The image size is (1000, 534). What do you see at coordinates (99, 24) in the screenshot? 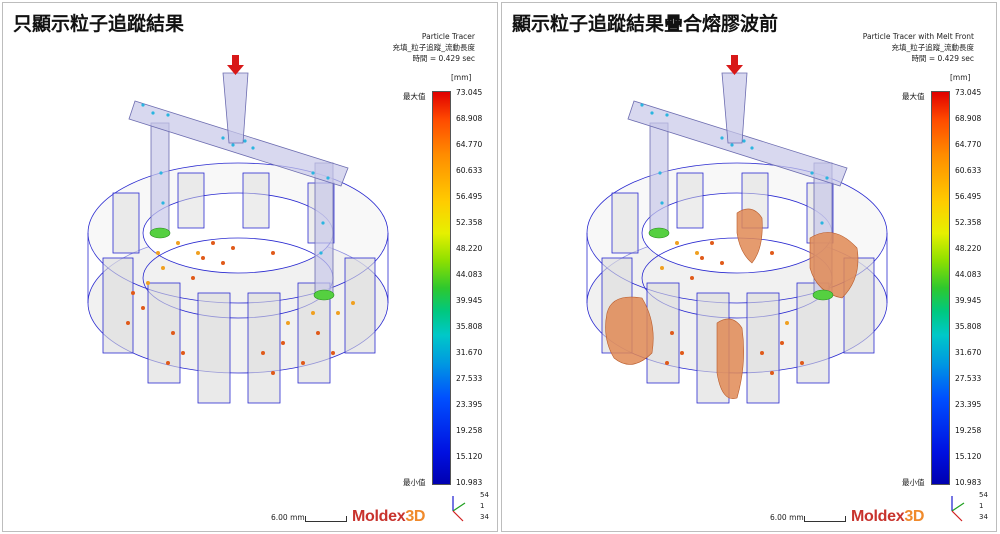
I see `panel-title: 只顯示粒子追蹤結果` at bounding box center [99, 24].